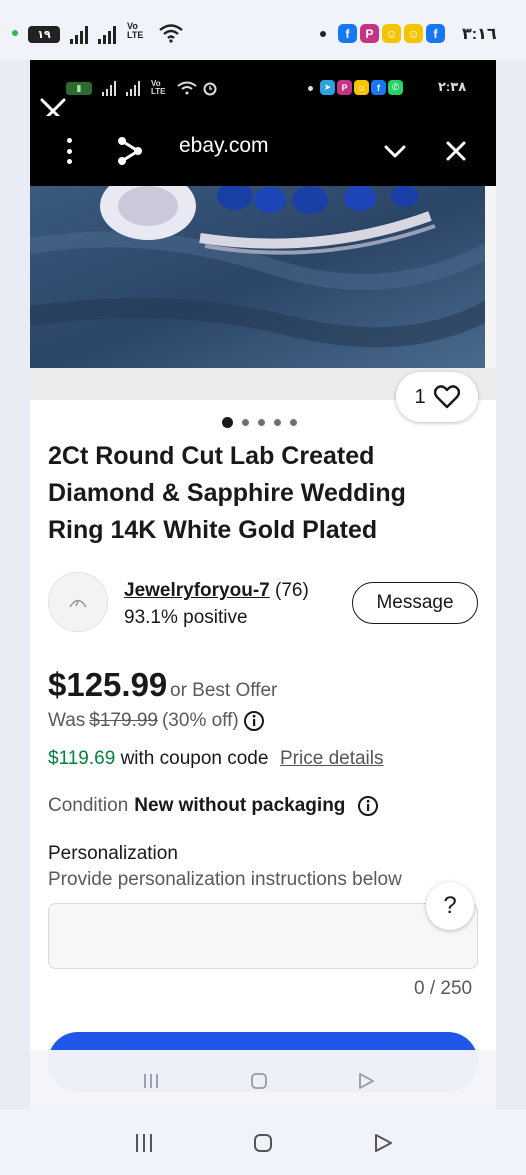 The image size is (526, 1175). Describe the element at coordinates (197, 590) in the screenshot. I see `seller-name-link: Jewelryforyou-7` at that location.